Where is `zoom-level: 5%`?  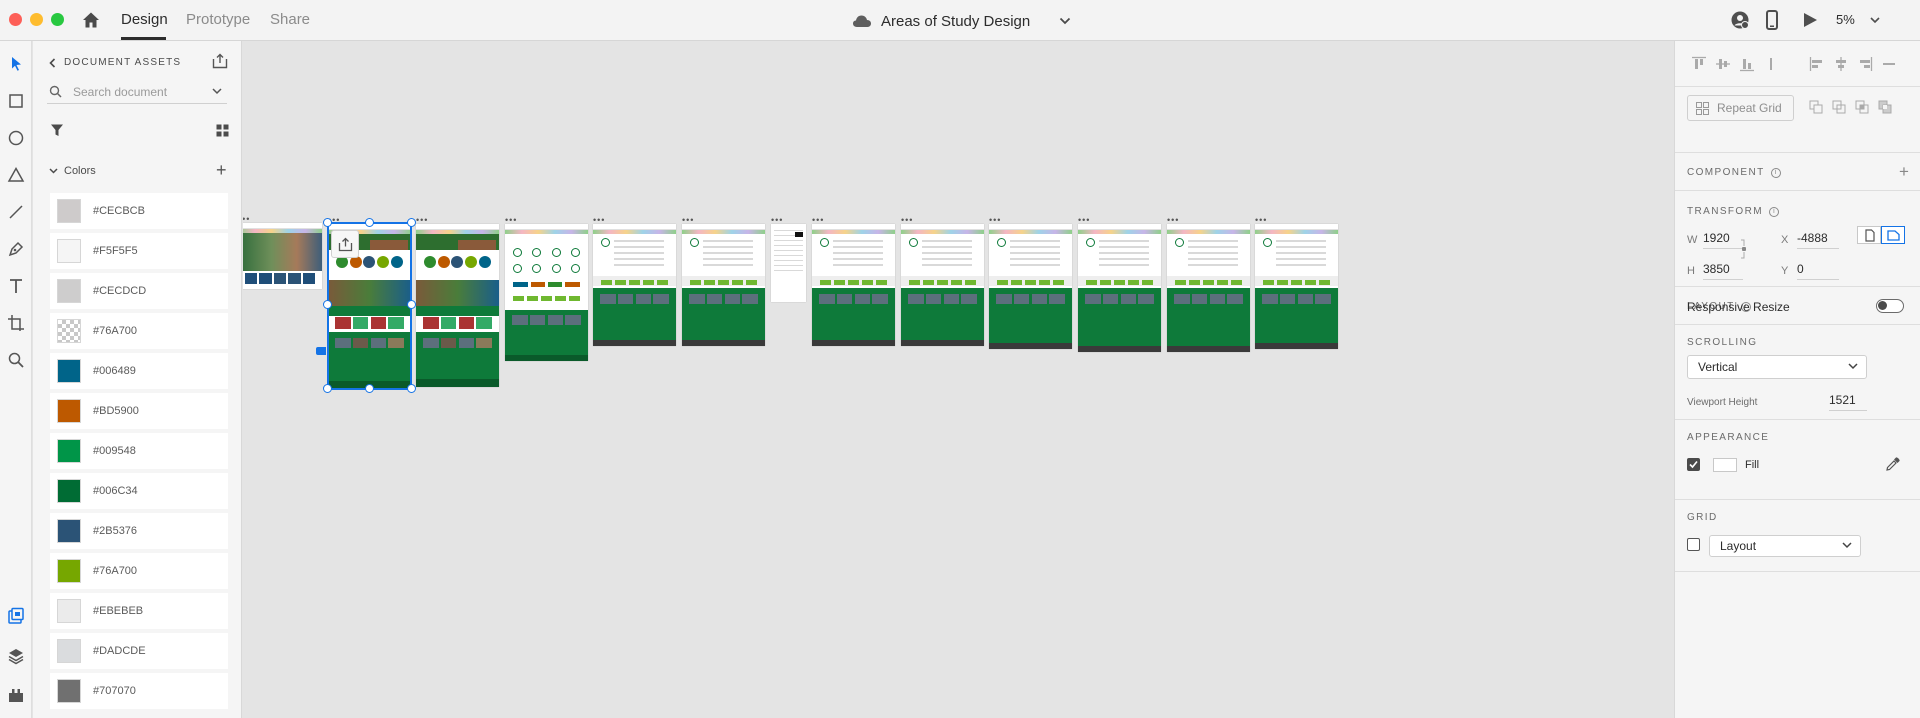 zoom-level: 5% is located at coordinates (1845, 19).